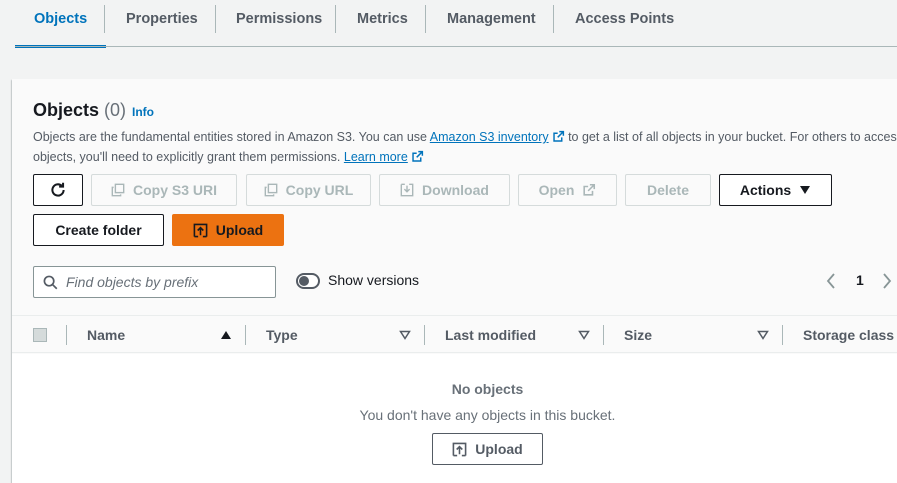  I want to click on s3-inventory-link: Amazon S3 inventory, so click(497, 137).